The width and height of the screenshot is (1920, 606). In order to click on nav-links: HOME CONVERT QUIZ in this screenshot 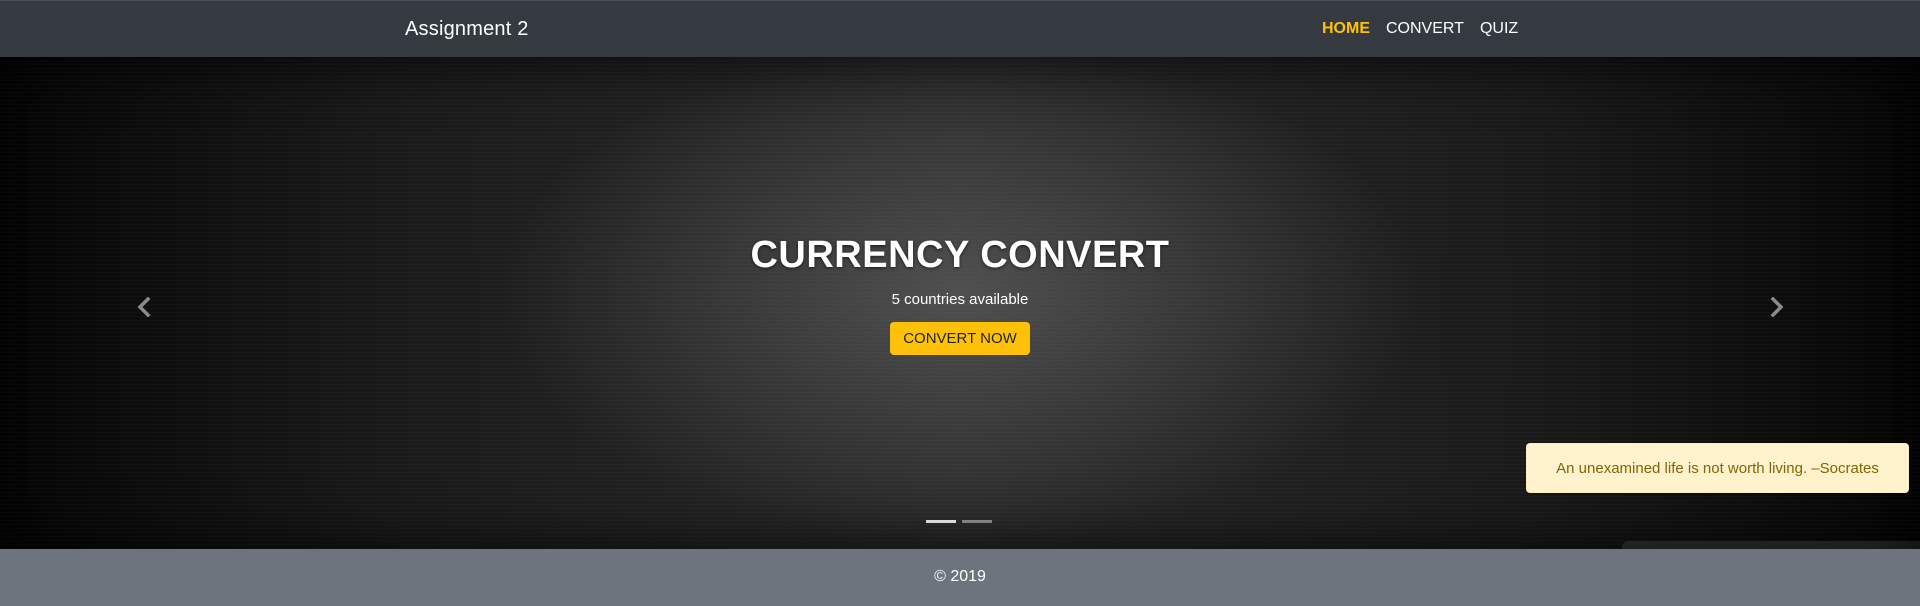, I will do `click(1420, 29)`.